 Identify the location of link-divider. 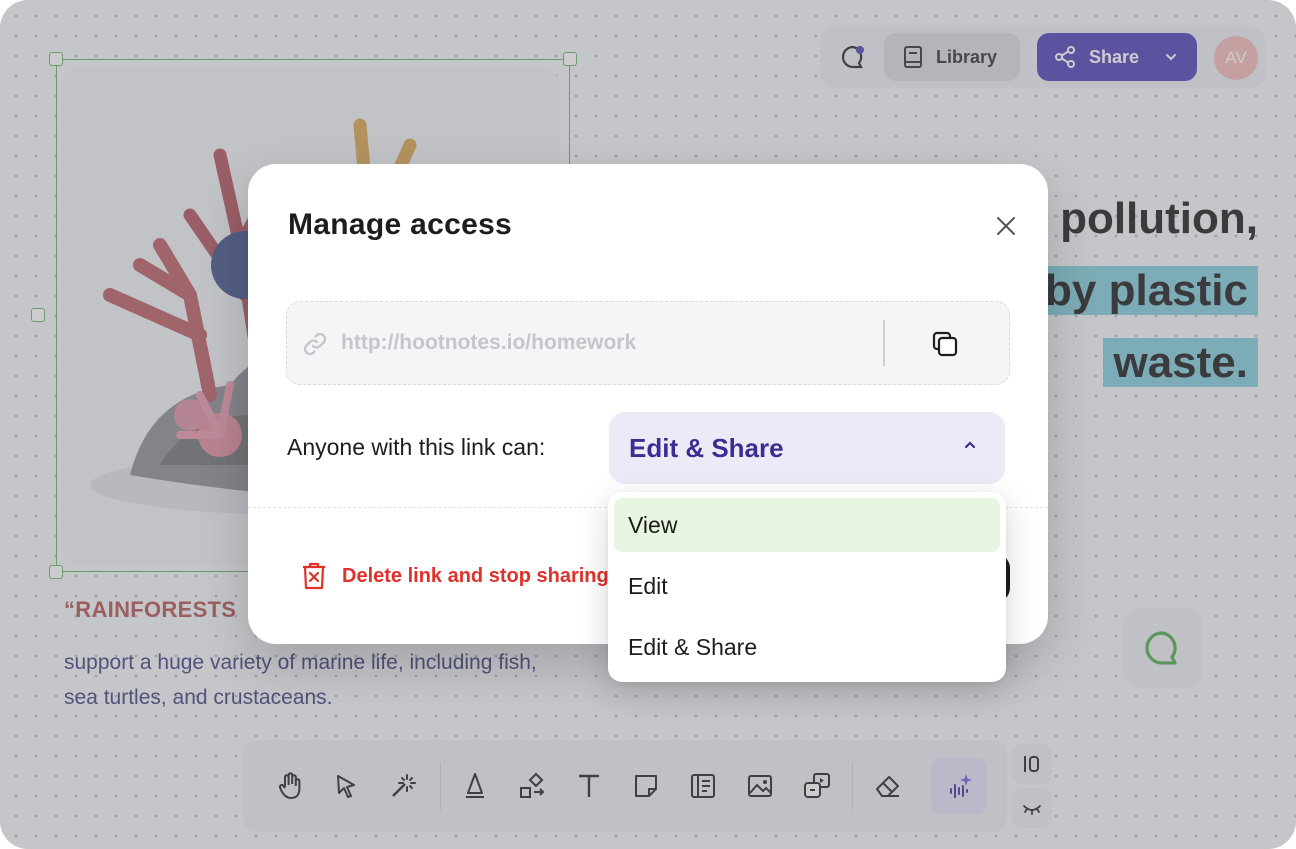
(884, 343).